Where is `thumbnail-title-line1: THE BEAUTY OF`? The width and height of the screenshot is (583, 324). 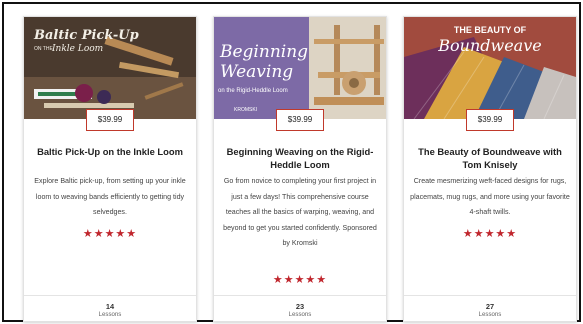
thumbnail-title-line1: THE BEAUTY OF is located at coordinates (490, 30).